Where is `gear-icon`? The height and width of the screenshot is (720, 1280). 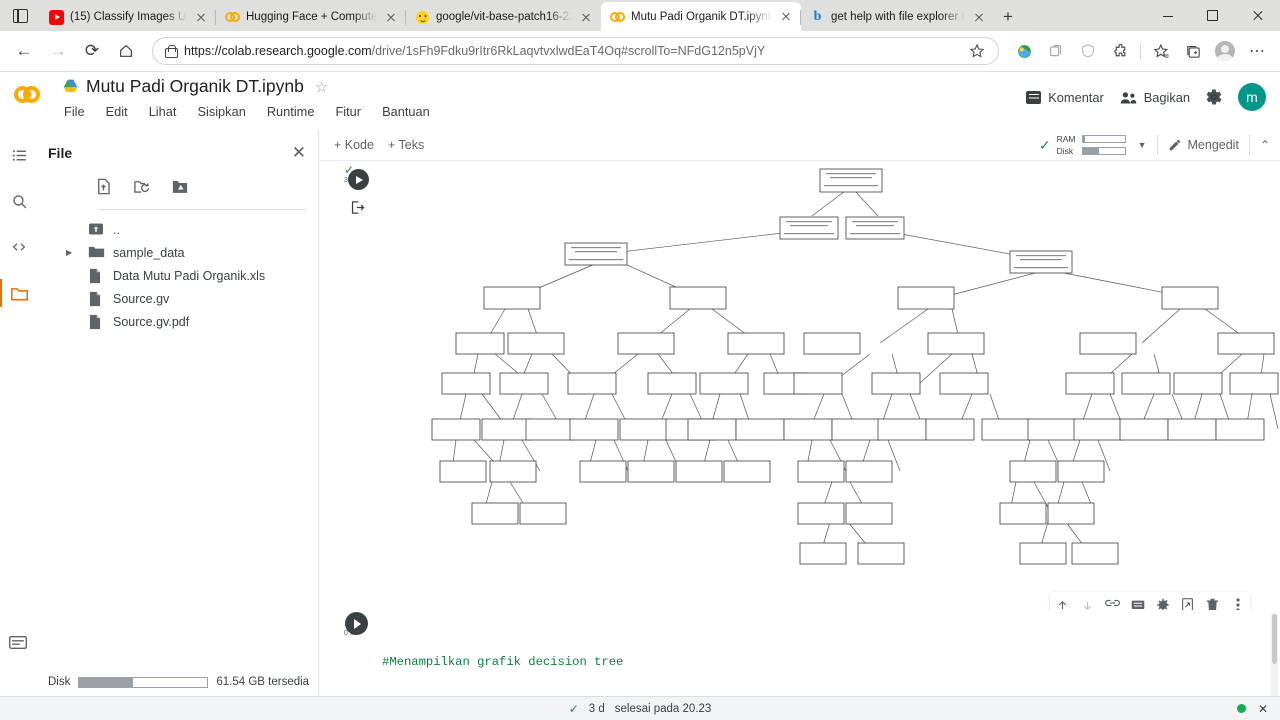 gear-icon is located at coordinates (1214, 97).